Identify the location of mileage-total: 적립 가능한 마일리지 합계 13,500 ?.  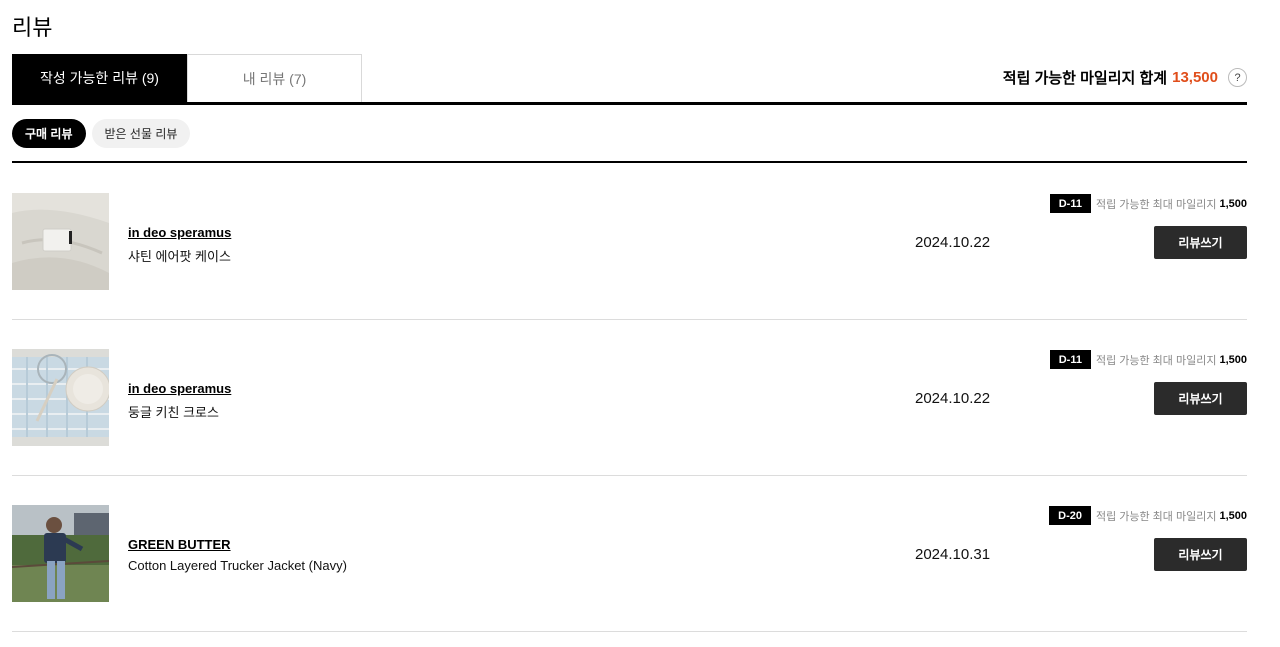
(1125, 77).